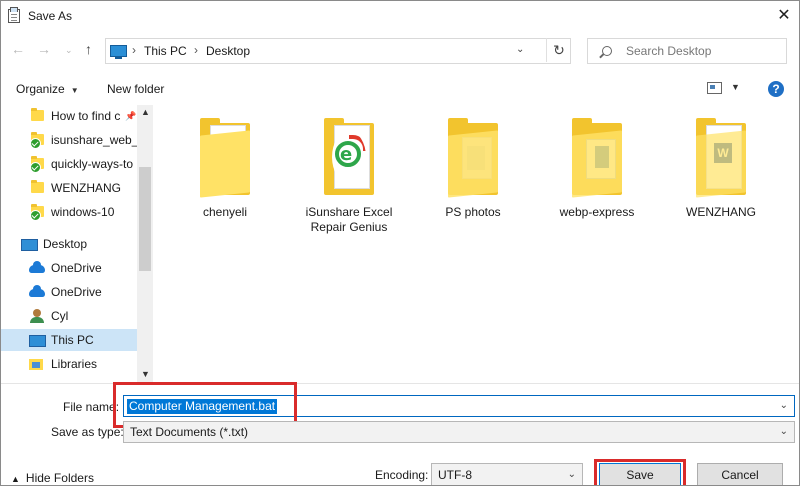 The height and width of the screenshot is (486, 800). I want to click on folder-name: WENZHANG, so click(721, 212).